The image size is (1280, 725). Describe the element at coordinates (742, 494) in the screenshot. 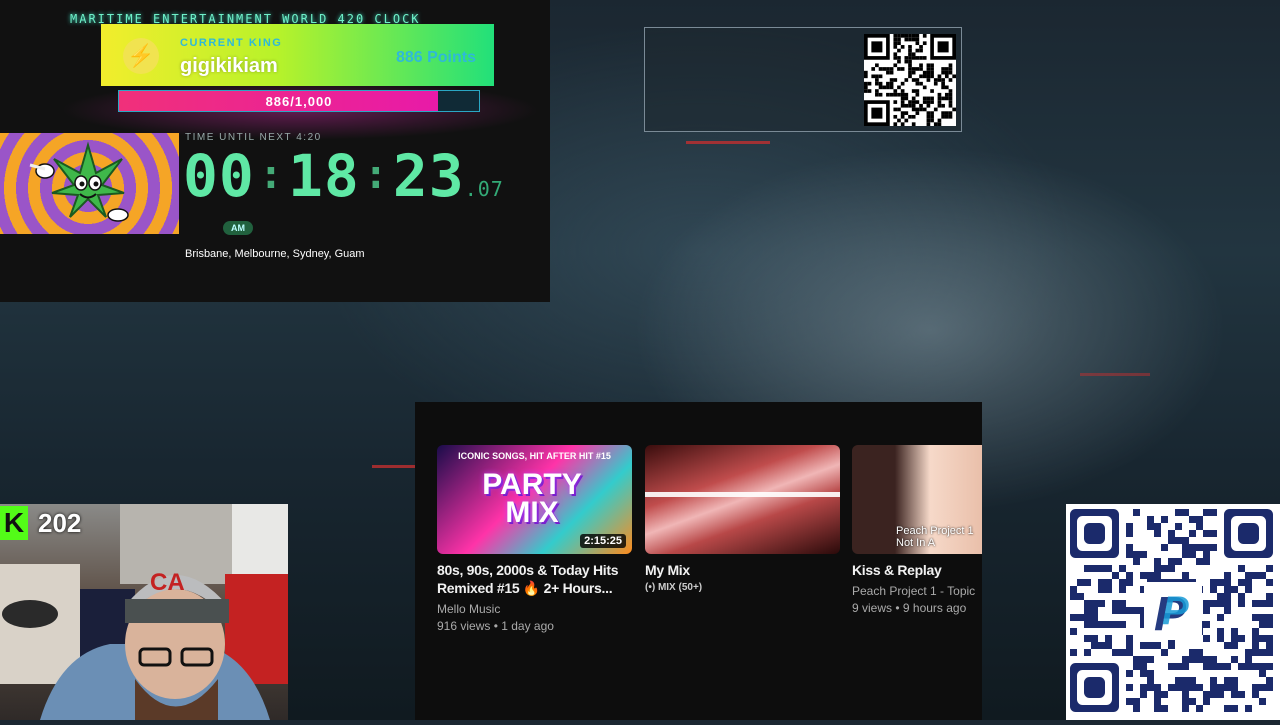

I see `thumbnail-stripe` at that location.